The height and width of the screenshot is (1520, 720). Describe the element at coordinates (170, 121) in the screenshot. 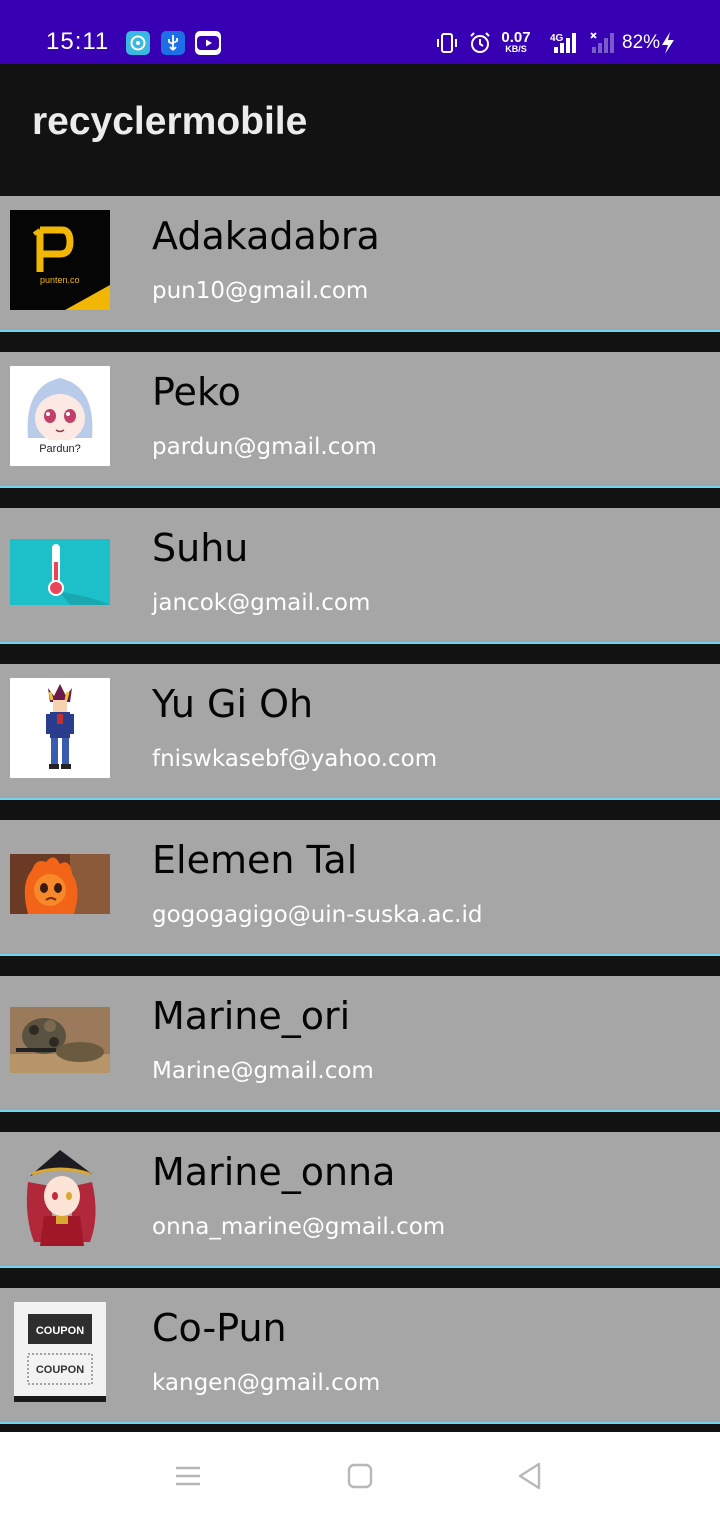

I see `app-title: recyclermobile` at that location.